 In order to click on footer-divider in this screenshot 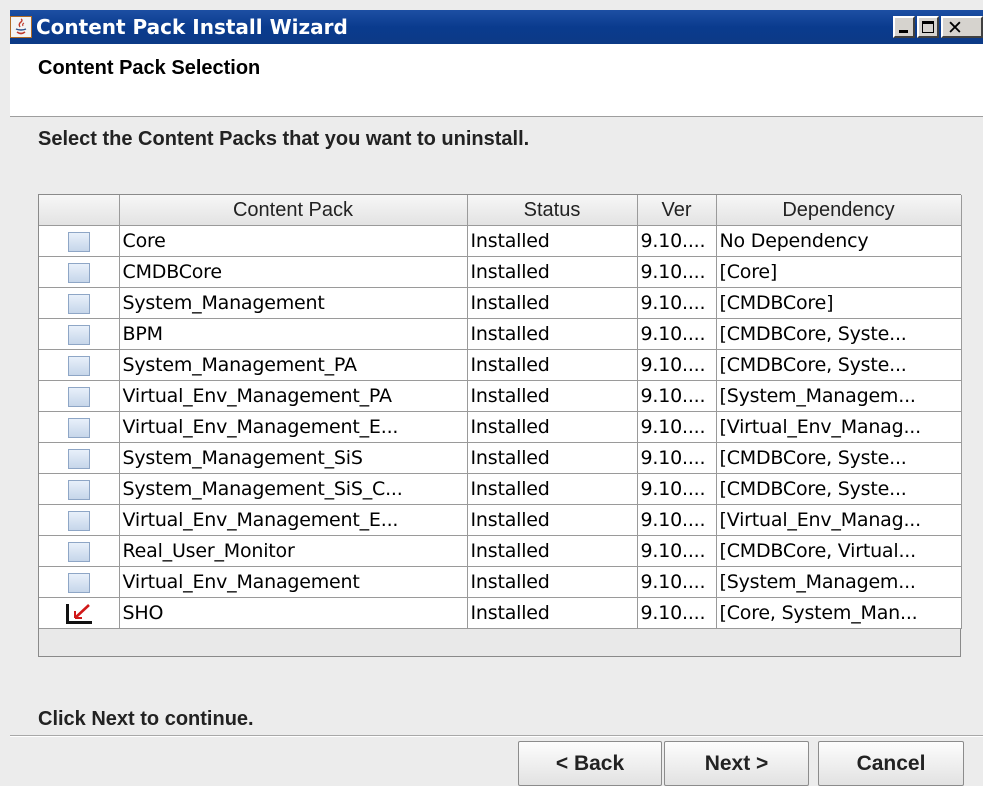, I will do `click(496, 736)`.